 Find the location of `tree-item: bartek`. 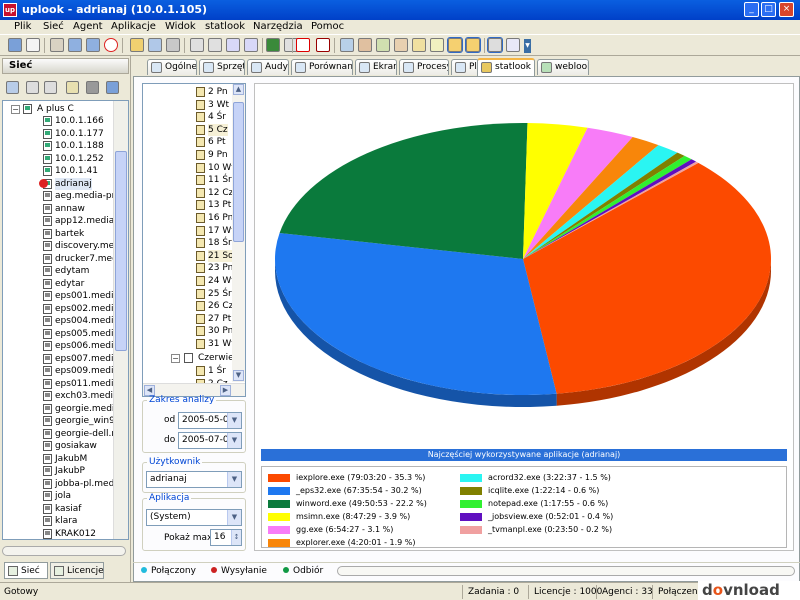

tree-item: bartek is located at coordinates (58, 234).